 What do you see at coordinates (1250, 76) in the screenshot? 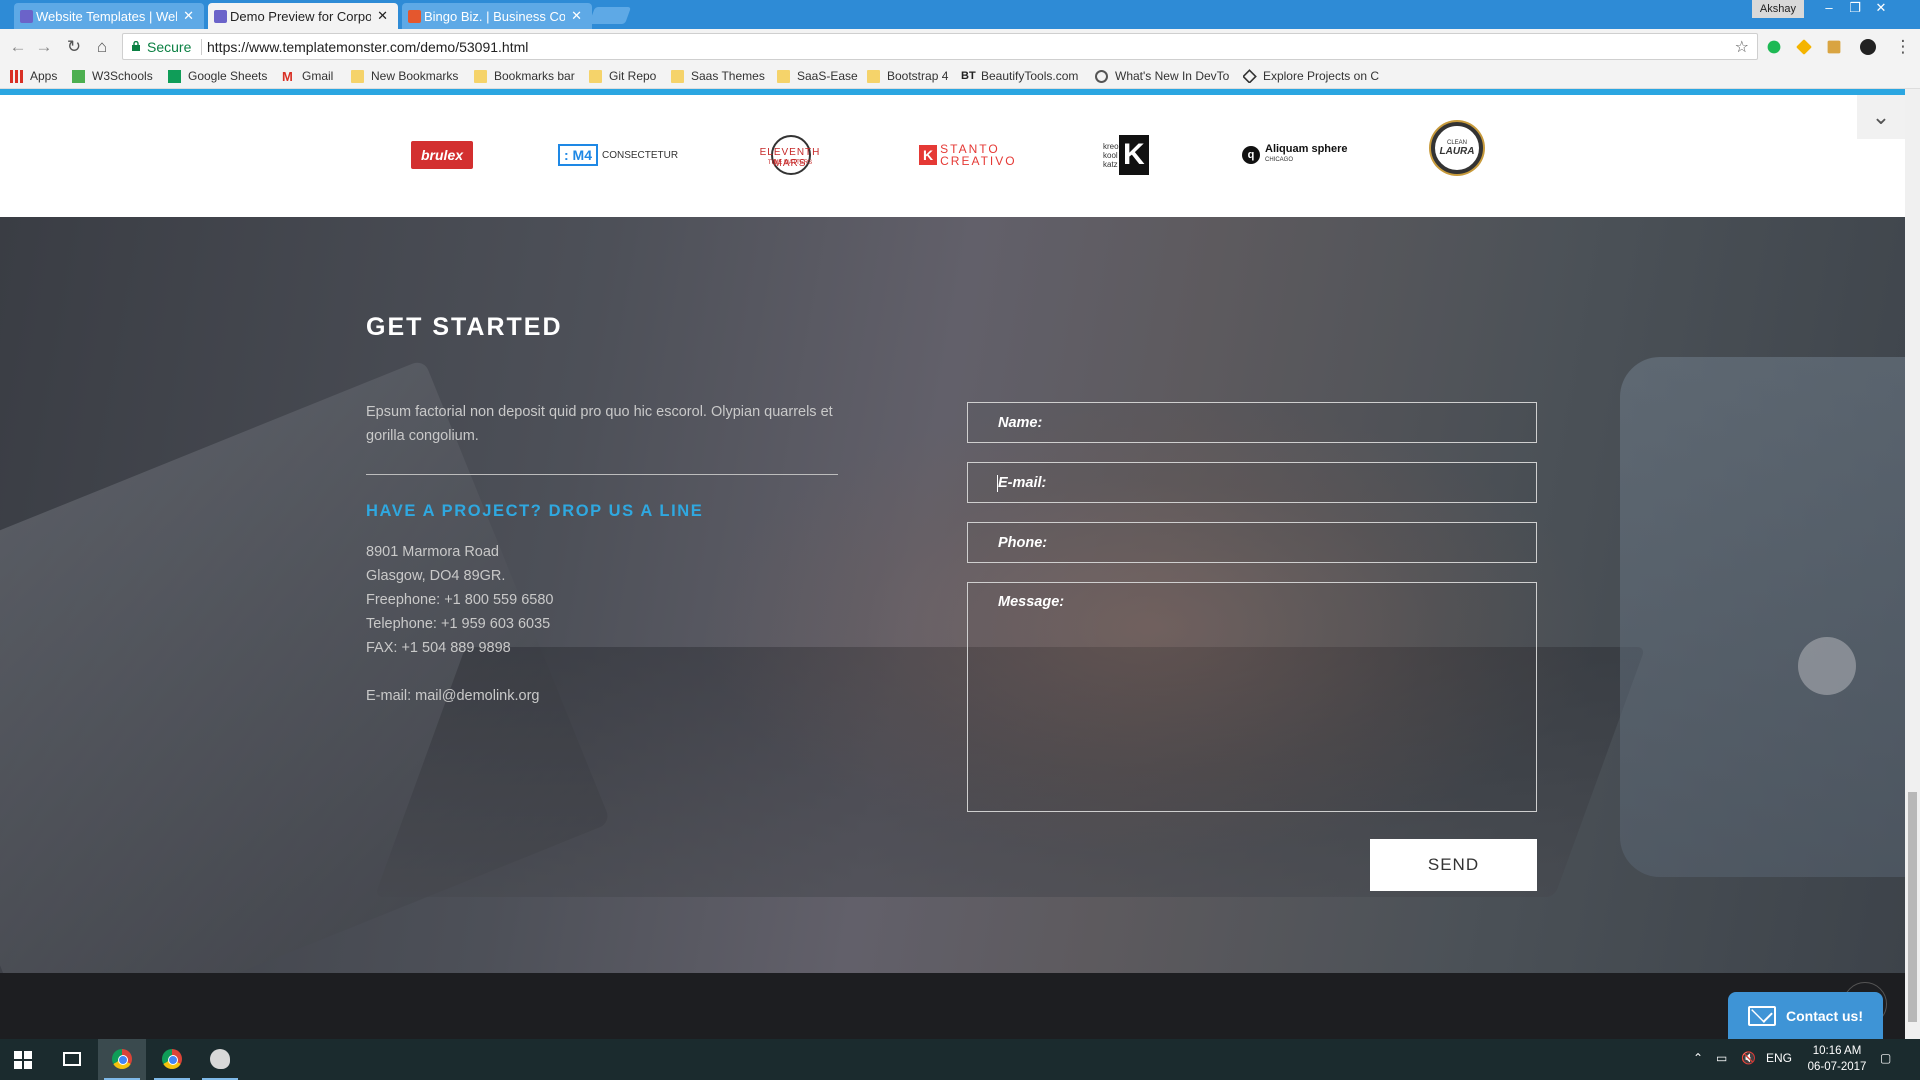
I see `codepen-icon` at bounding box center [1250, 76].